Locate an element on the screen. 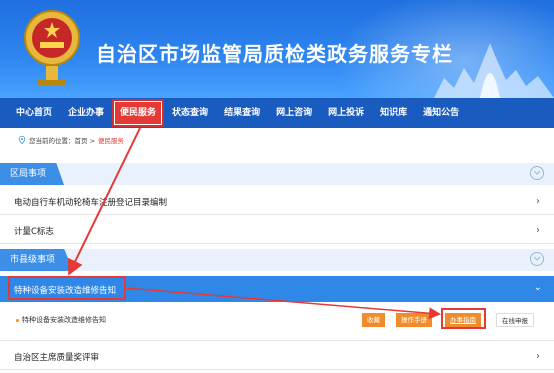 This screenshot has height=373, width=554. section-city: 市县级事项 is located at coordinates (277, 260).